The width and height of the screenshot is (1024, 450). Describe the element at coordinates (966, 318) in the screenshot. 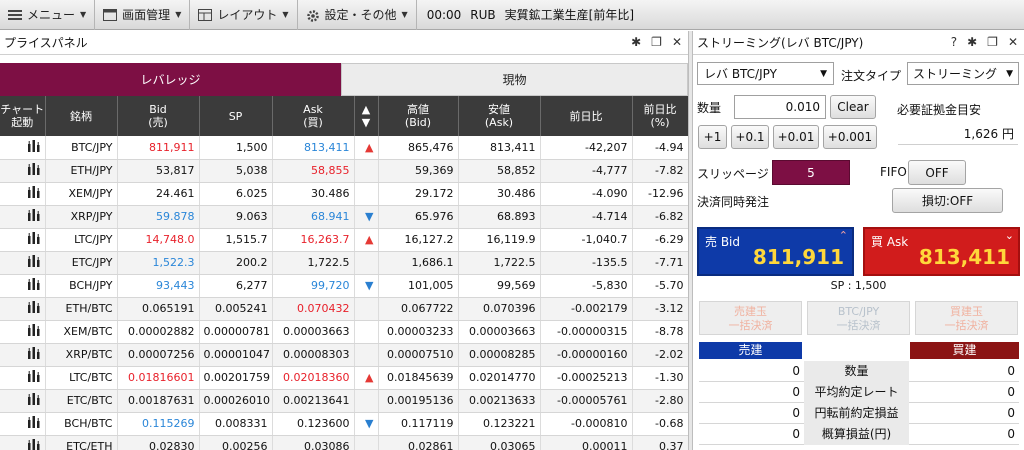

I see `bulk-settle-buy-button: 買建玉 一括決済` at that location.